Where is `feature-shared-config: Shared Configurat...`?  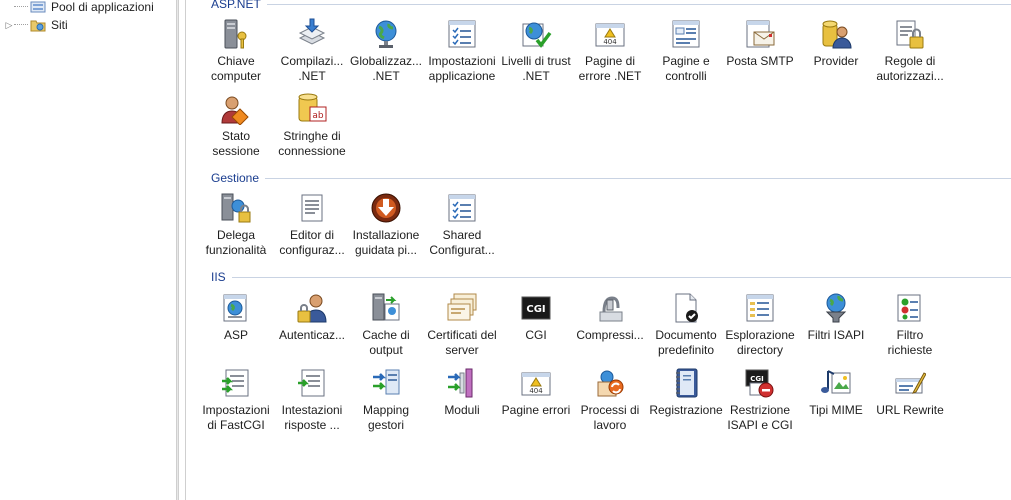
feature-shared-config: Shared Configurat... is located at coordinates (462, 224).